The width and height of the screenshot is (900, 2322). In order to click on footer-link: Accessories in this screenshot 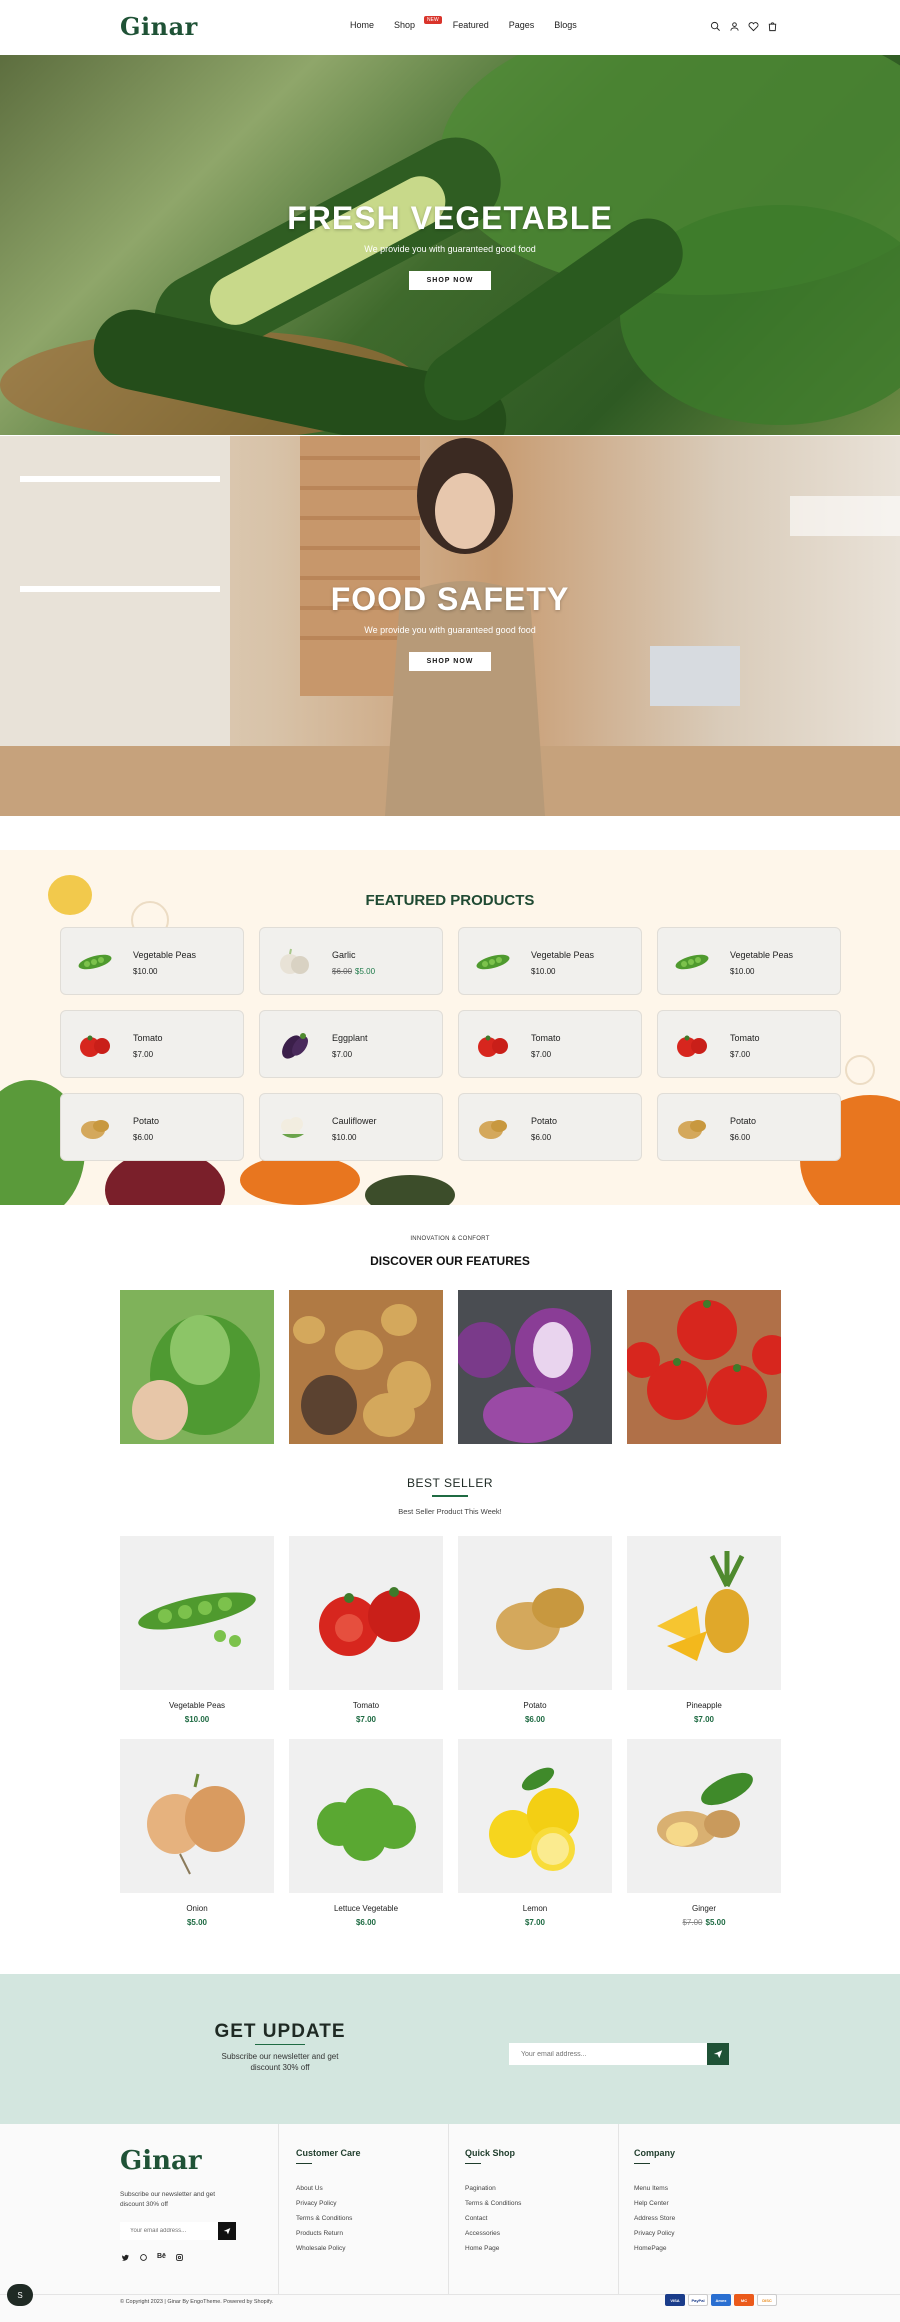, I will do `click(482, 2233)`.